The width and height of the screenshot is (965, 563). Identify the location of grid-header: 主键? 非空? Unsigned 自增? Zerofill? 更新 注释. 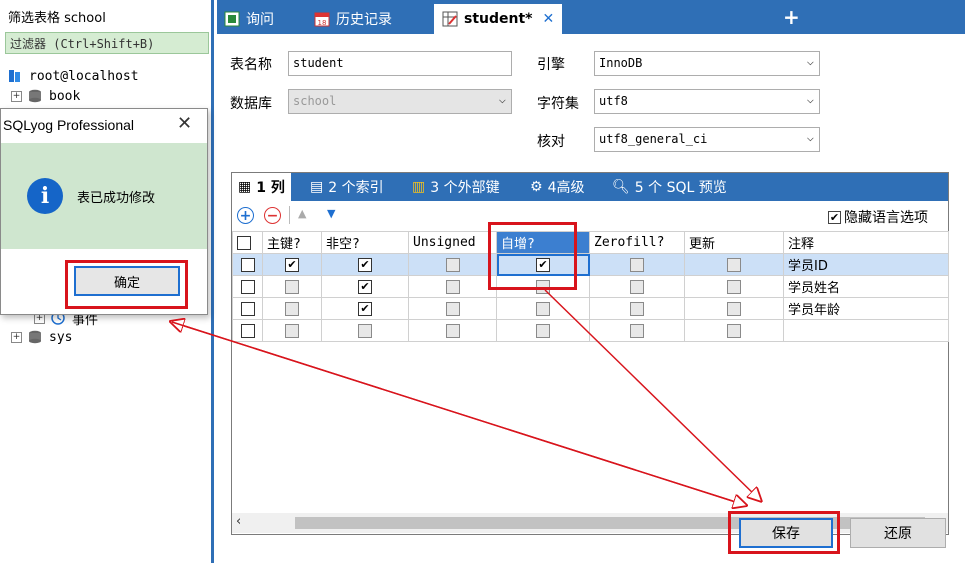
(590, 242).